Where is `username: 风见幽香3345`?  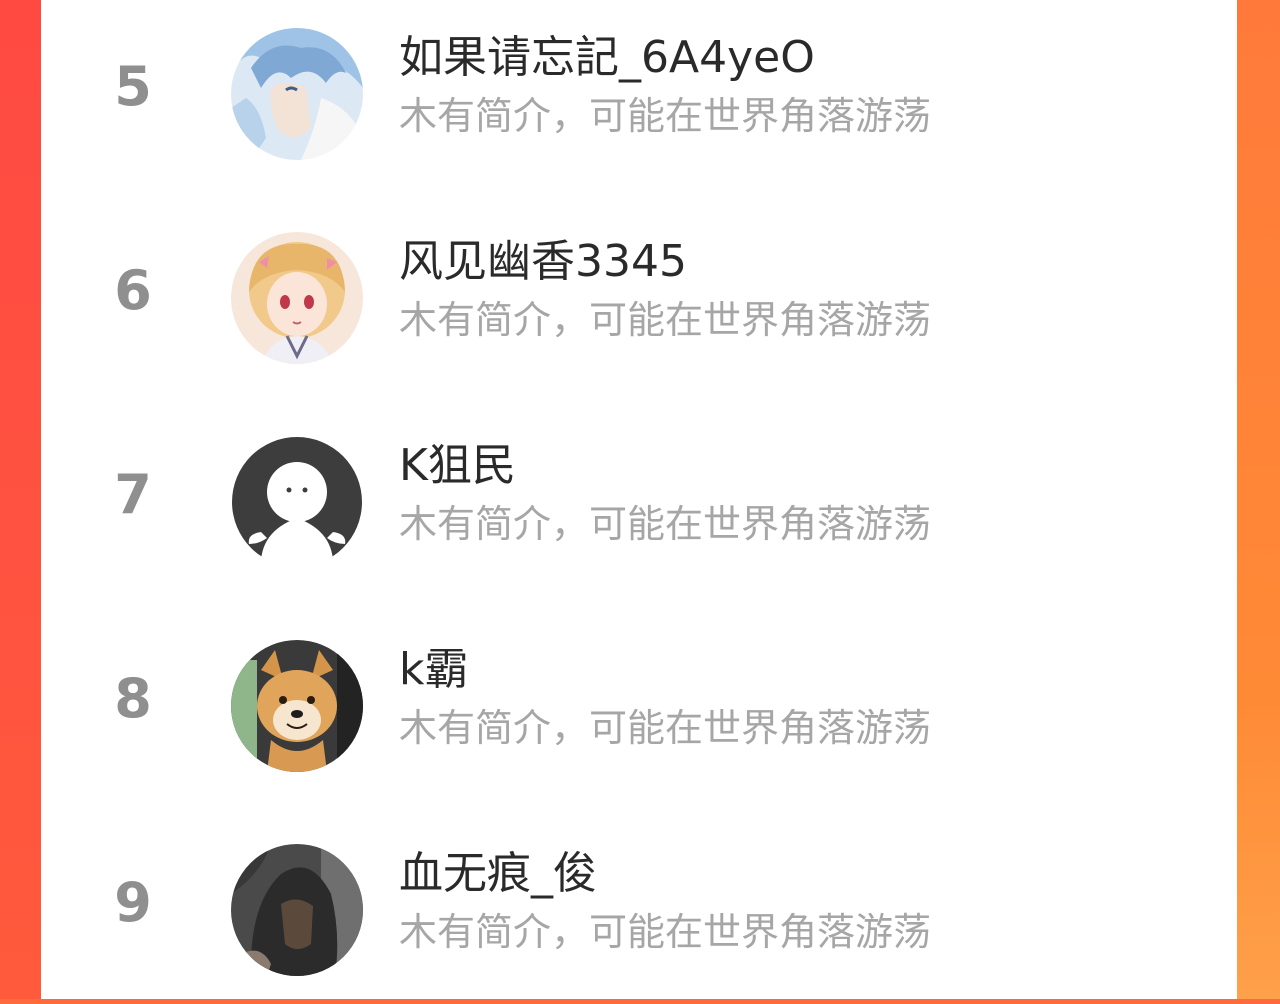 username: 风见幽香3345 is located at coordinates (543, 261).